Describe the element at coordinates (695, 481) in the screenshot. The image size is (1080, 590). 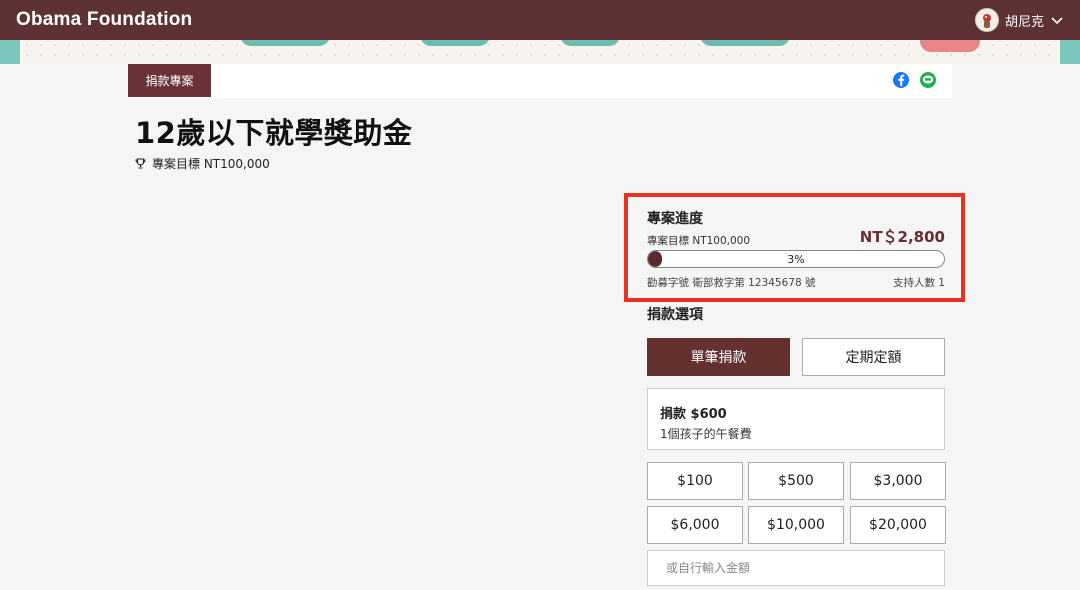
I see `amount-option-100: $100` at that location.